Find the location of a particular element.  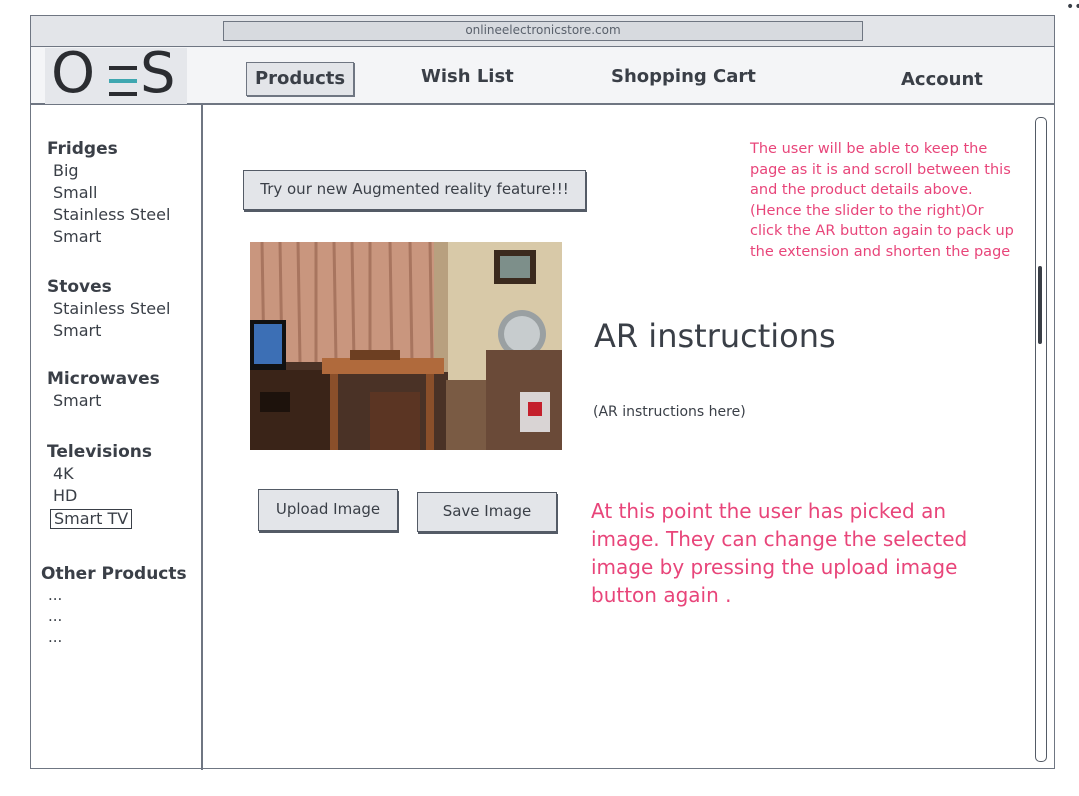

uploaded-image-preview is located at coordinates (406, 346).